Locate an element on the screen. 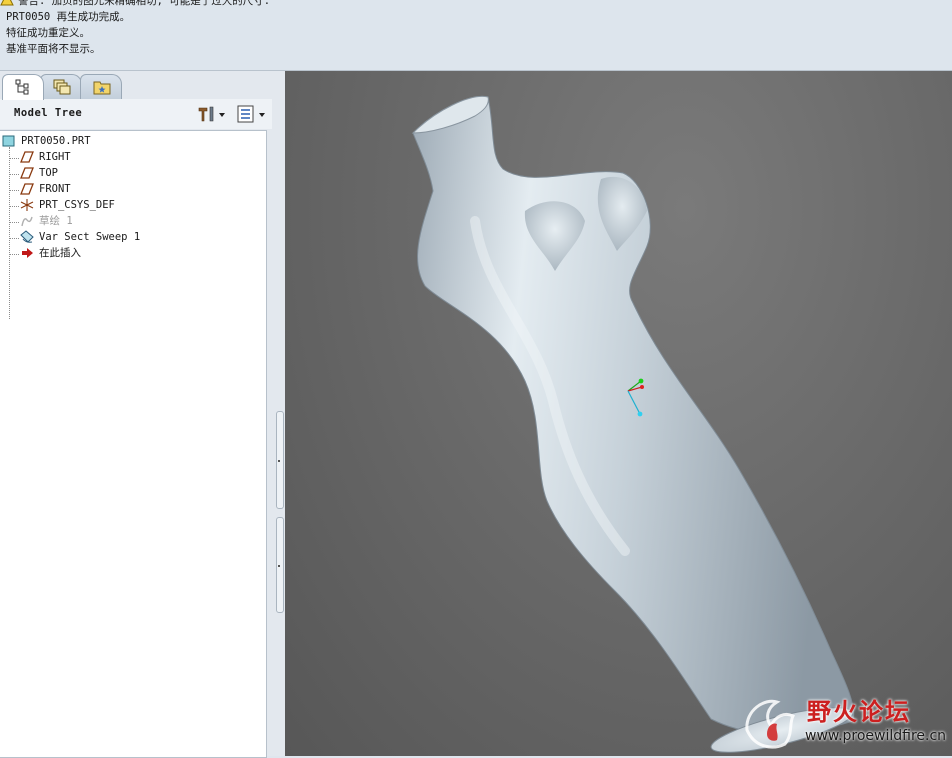  watermark-title: 野火论坛 is located at coordinates (859, 712).